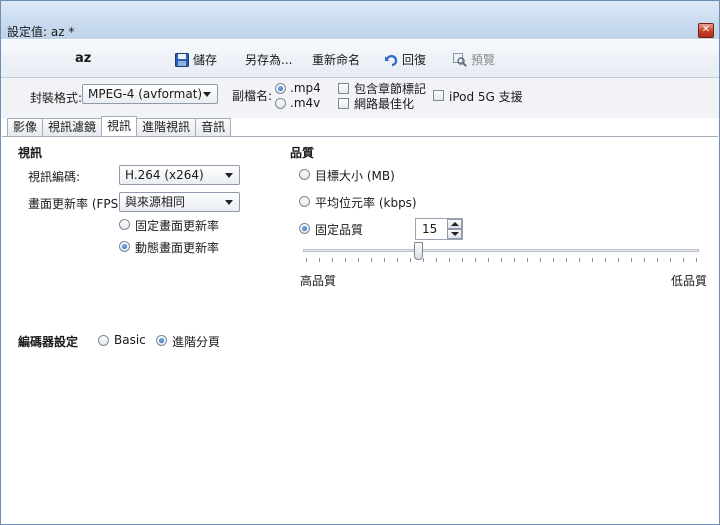 The height and width of the screenshot is (525, 720). Describe the element at coordinates (486, 97) in the screenshot. I see `ipod-5g-label: iPod 5G 支援` at that location.